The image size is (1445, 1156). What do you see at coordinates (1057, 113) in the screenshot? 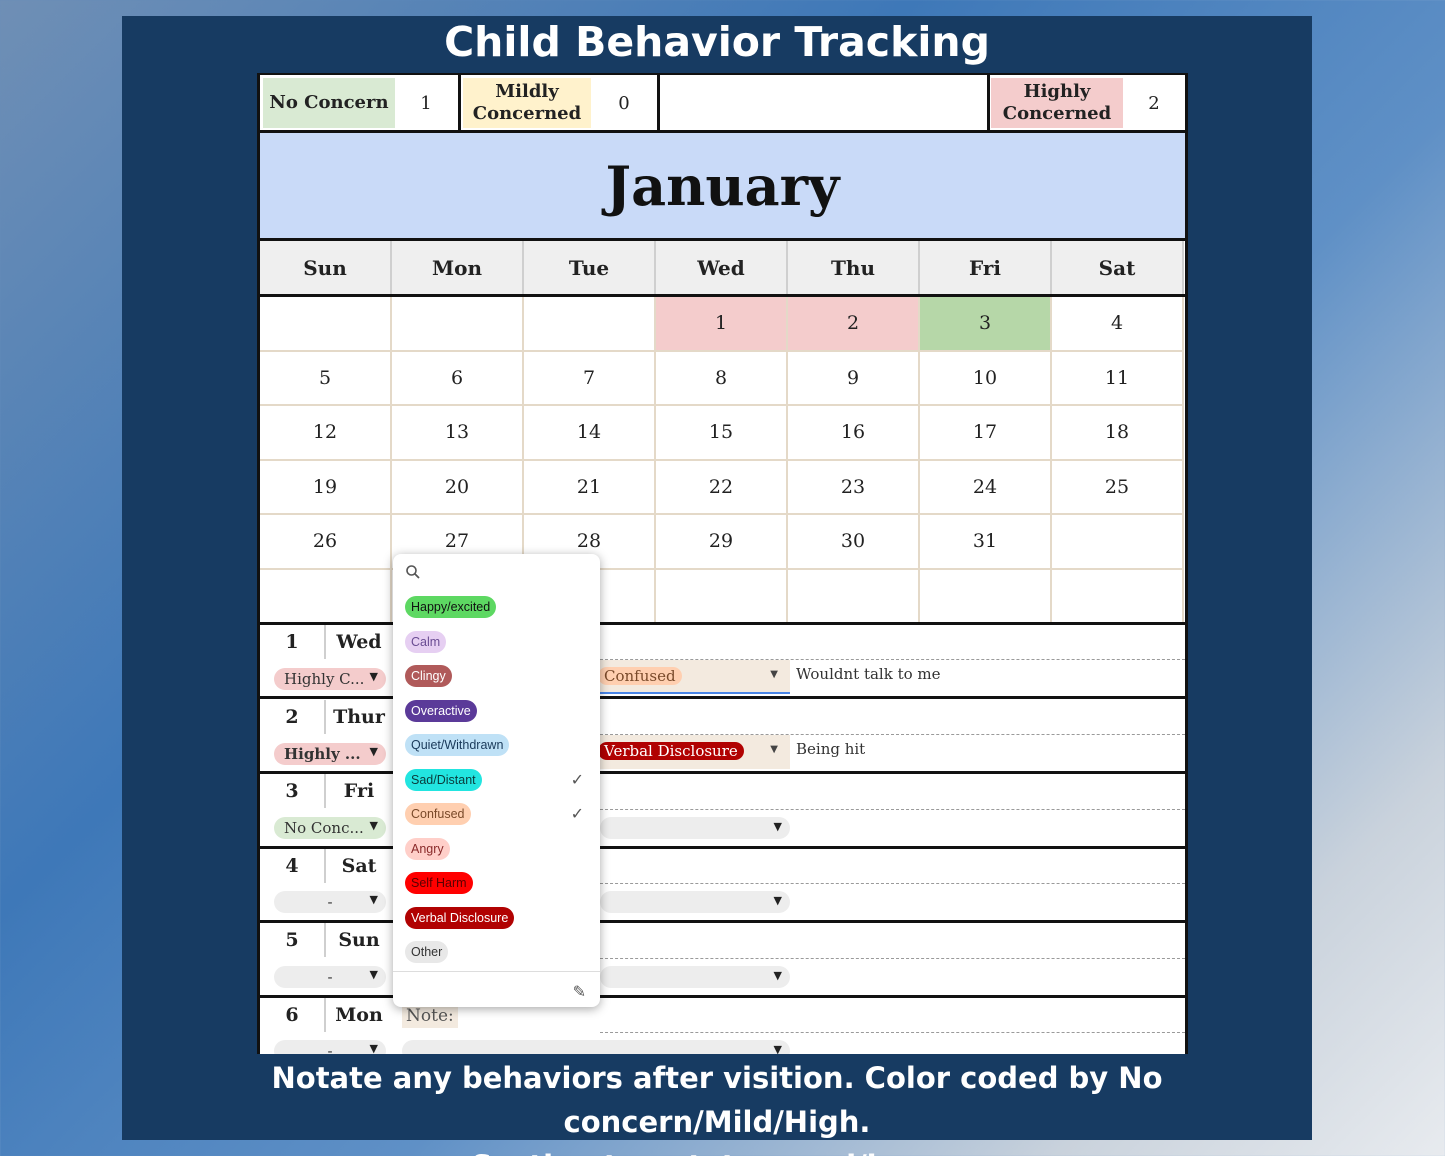
I see `legend-high-label-line2: Concerned` at bounding box center [1057, 113].